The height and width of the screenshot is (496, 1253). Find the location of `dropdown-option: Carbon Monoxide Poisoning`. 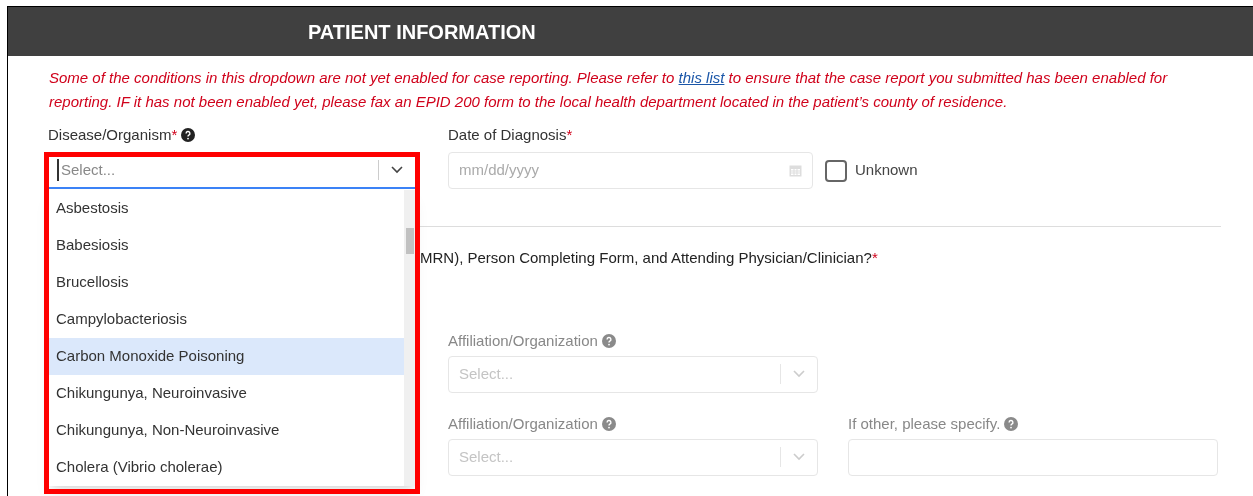

dropdown-option: Carbon Monoxide Poisoning is located at coordinates (226, 356).